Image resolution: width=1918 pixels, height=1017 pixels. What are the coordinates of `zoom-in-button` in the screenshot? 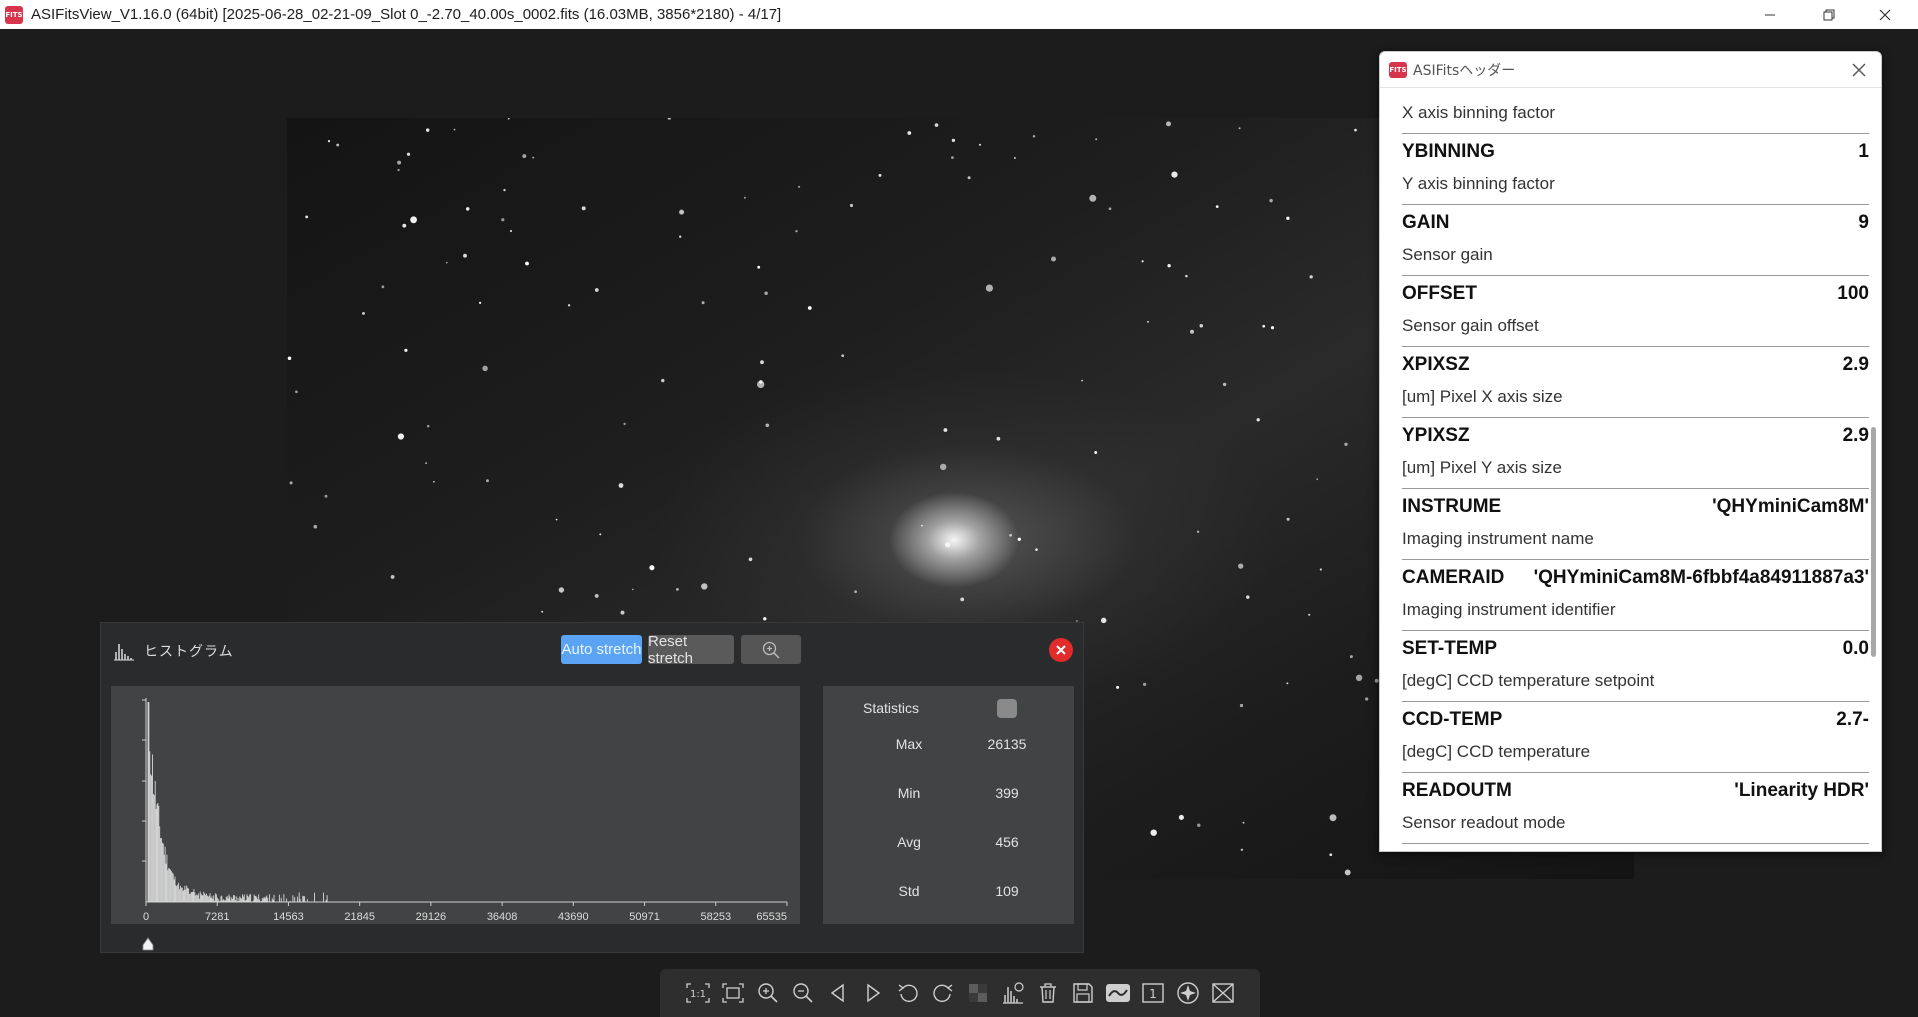 It's located at (767, 993).